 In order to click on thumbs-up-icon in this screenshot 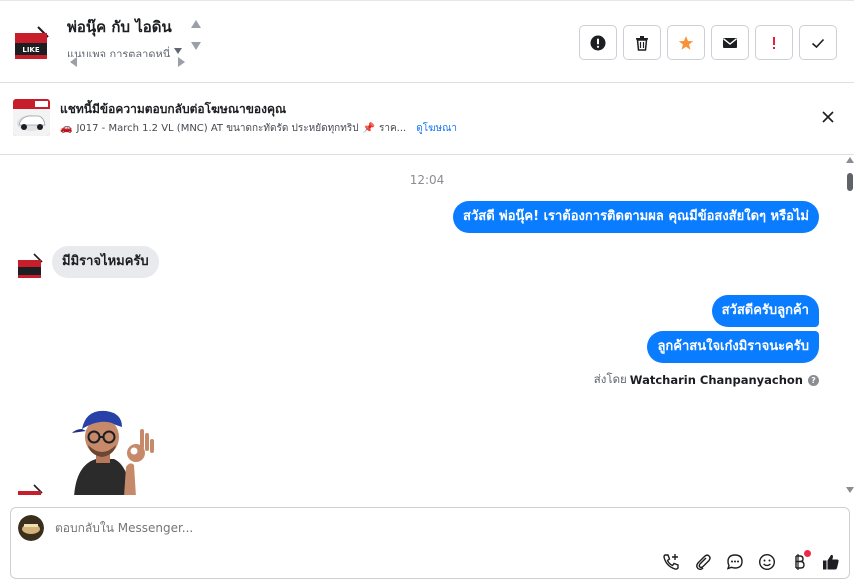, I will do `click(831, 562)`.